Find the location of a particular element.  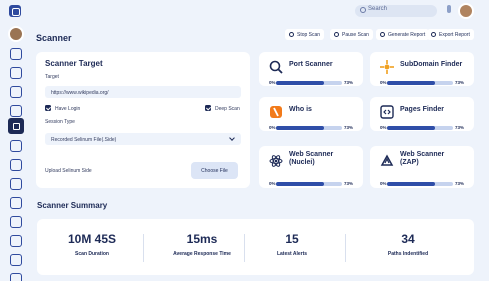

deep-scan-label: Deep Scan is located at coordinates (227, 109).